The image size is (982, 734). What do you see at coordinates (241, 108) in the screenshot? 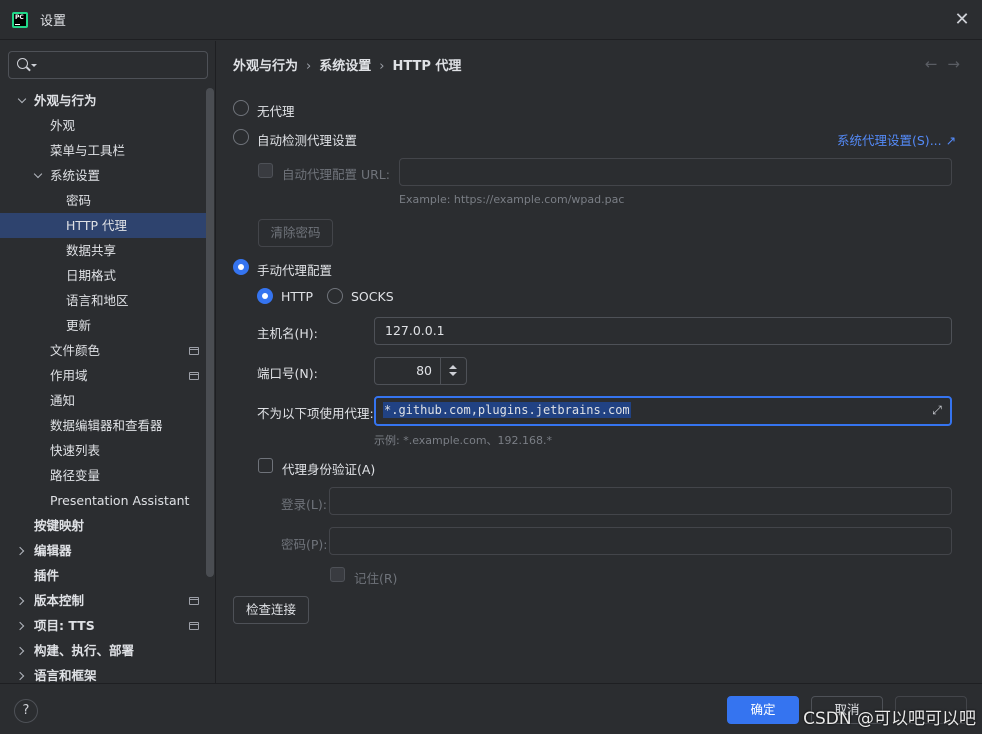
I see `no-proxy-radio` at bounding box center [241, 108].